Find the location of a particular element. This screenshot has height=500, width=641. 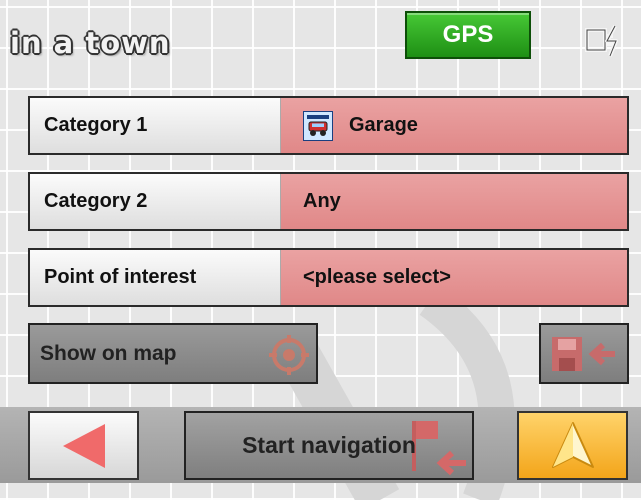

gps-status-button: GPS is located at coordinates (468, 35).